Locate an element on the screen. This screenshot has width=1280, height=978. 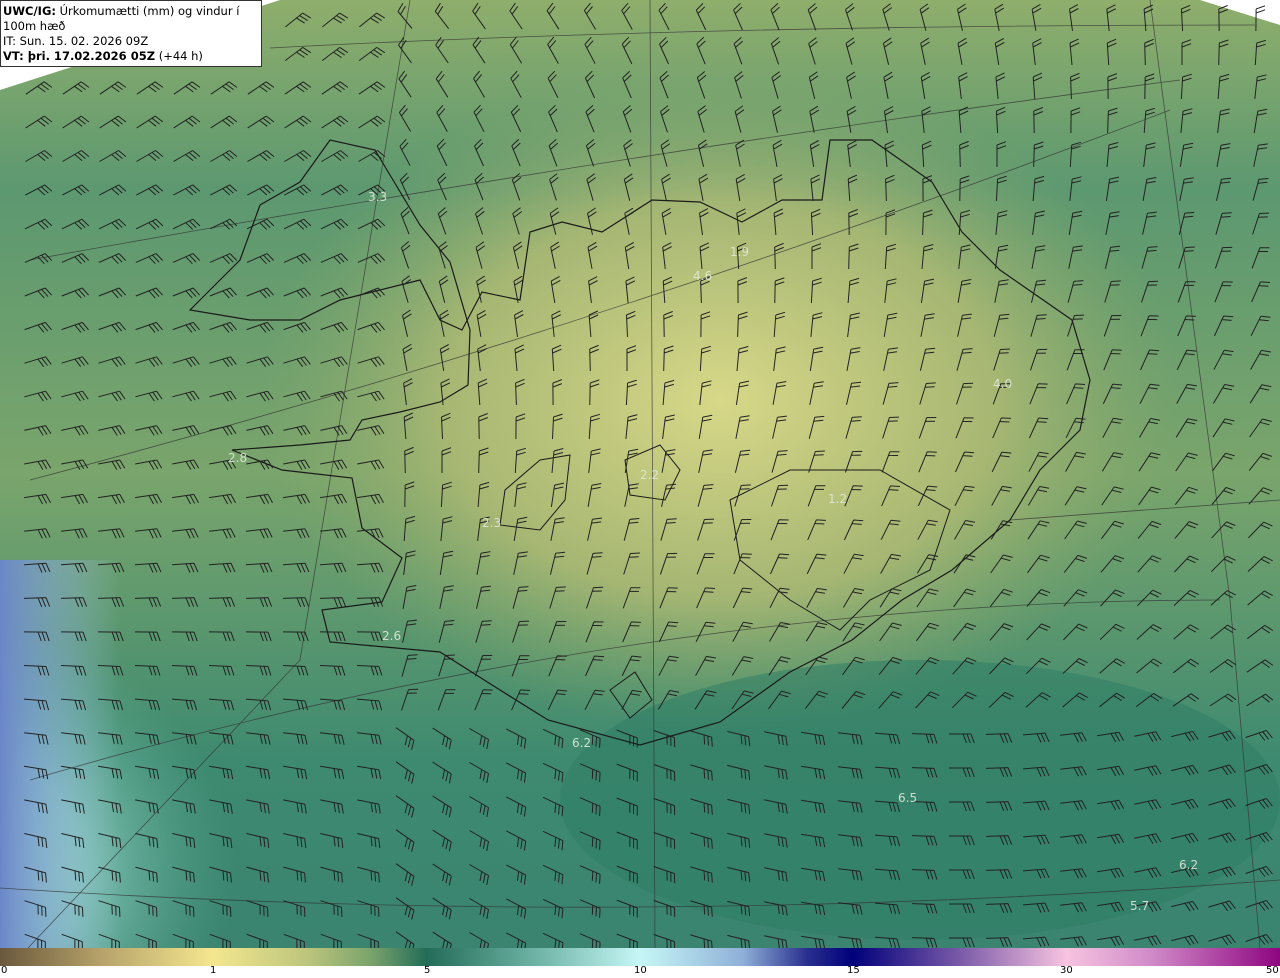
value-label: 1.2 is located at coordinates (837, 499).